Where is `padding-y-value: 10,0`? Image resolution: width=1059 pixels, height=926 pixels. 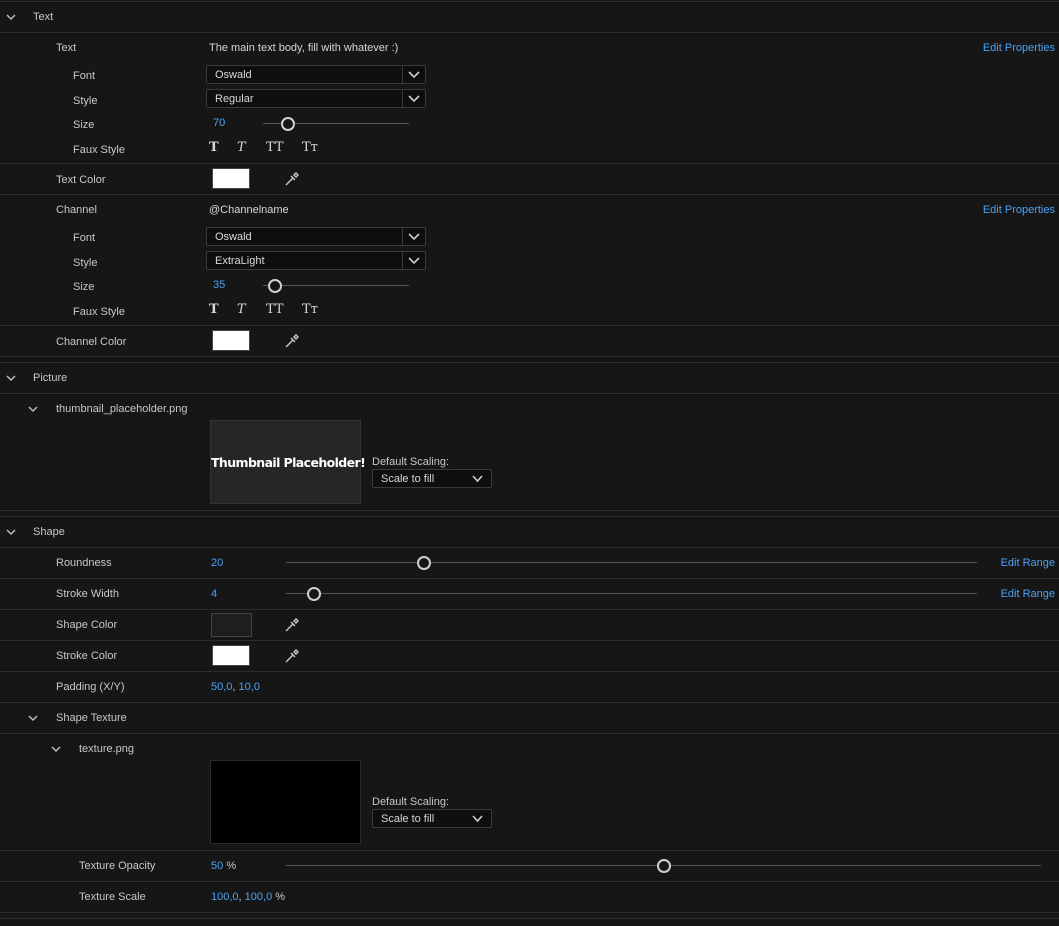
padding-y-value: 10,0 is located at coordinates (249, 687).